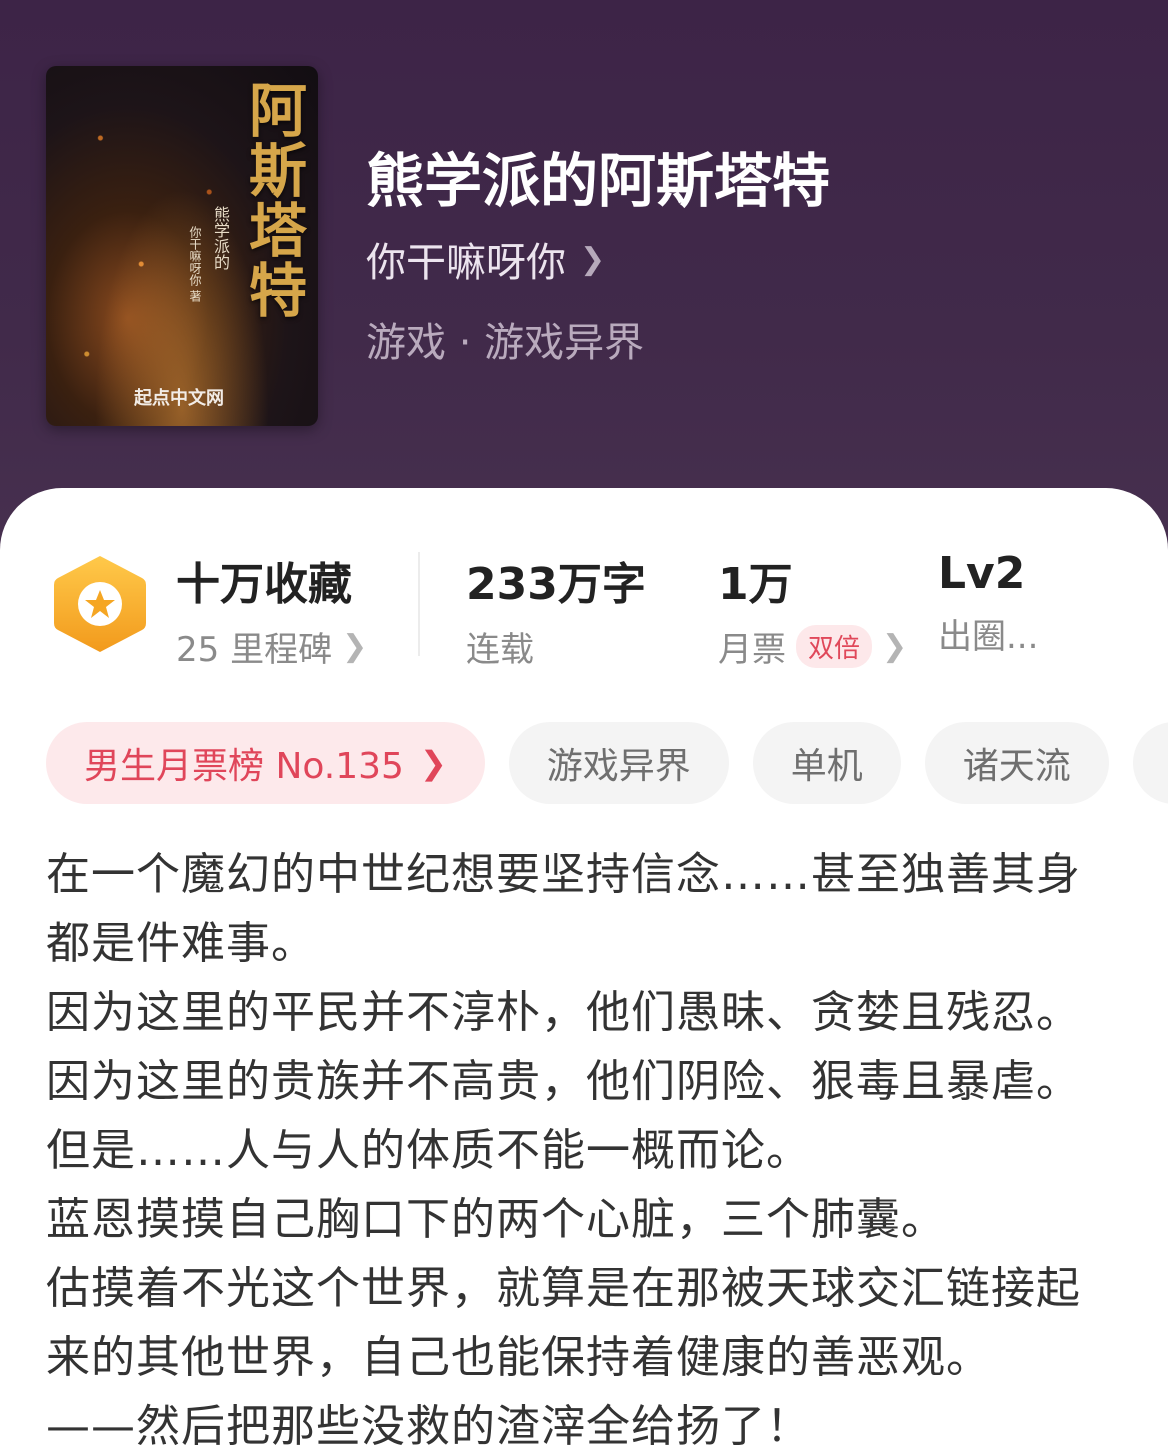  What do you see at coordinates (419, 604) in the screenshot?
I see `stat-divider` at bounding box center [419, 604].